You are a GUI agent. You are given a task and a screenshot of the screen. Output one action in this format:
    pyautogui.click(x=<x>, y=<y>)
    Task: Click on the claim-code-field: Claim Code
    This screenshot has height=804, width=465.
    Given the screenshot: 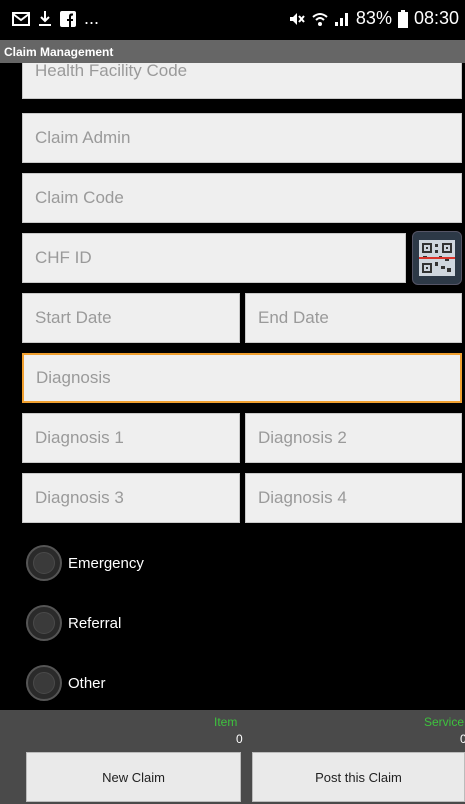 What is the action you would take?
    pyautogui.click(x=242, y=198)
    